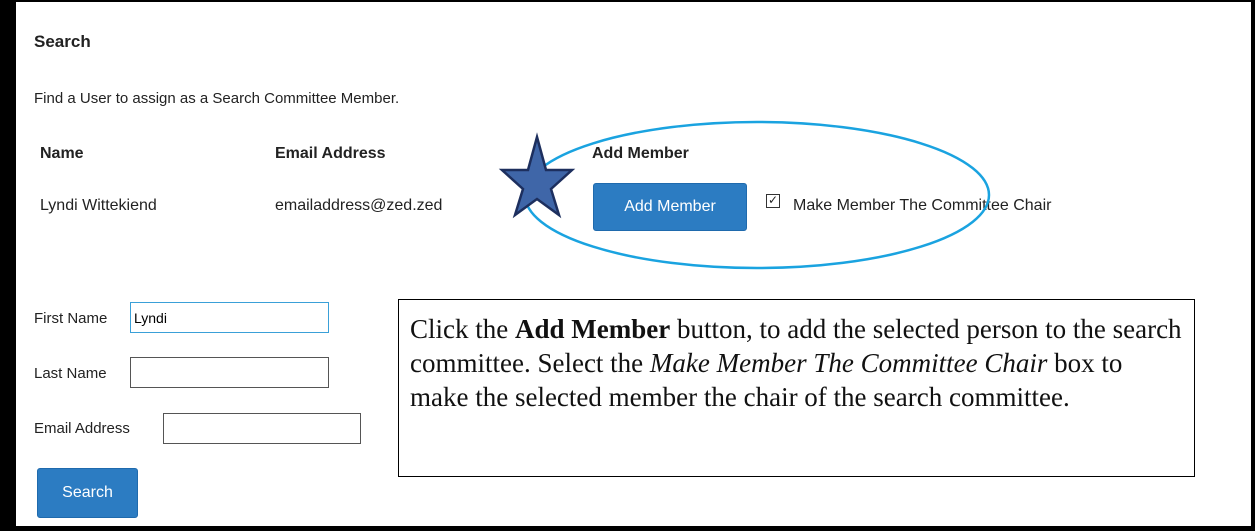 This screenshot has height=531, width=1255. Describe the element at coordinates (537, 175) in the screenshot. I see `star-icon` at that location.